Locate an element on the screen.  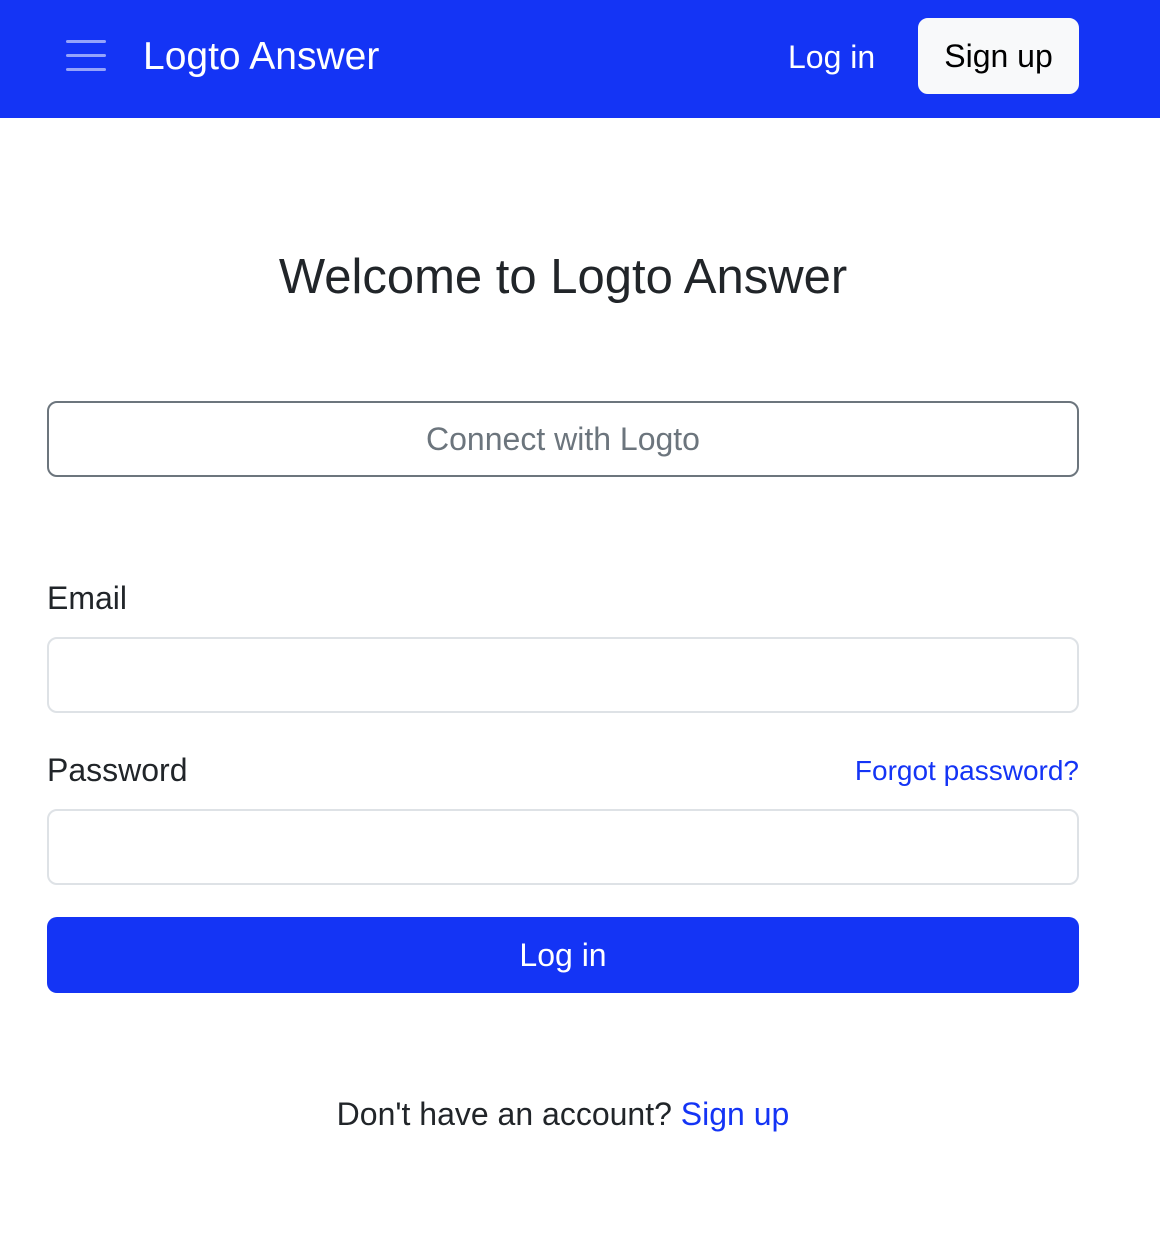
login-button: Log in is located at coordinates (563, 955).